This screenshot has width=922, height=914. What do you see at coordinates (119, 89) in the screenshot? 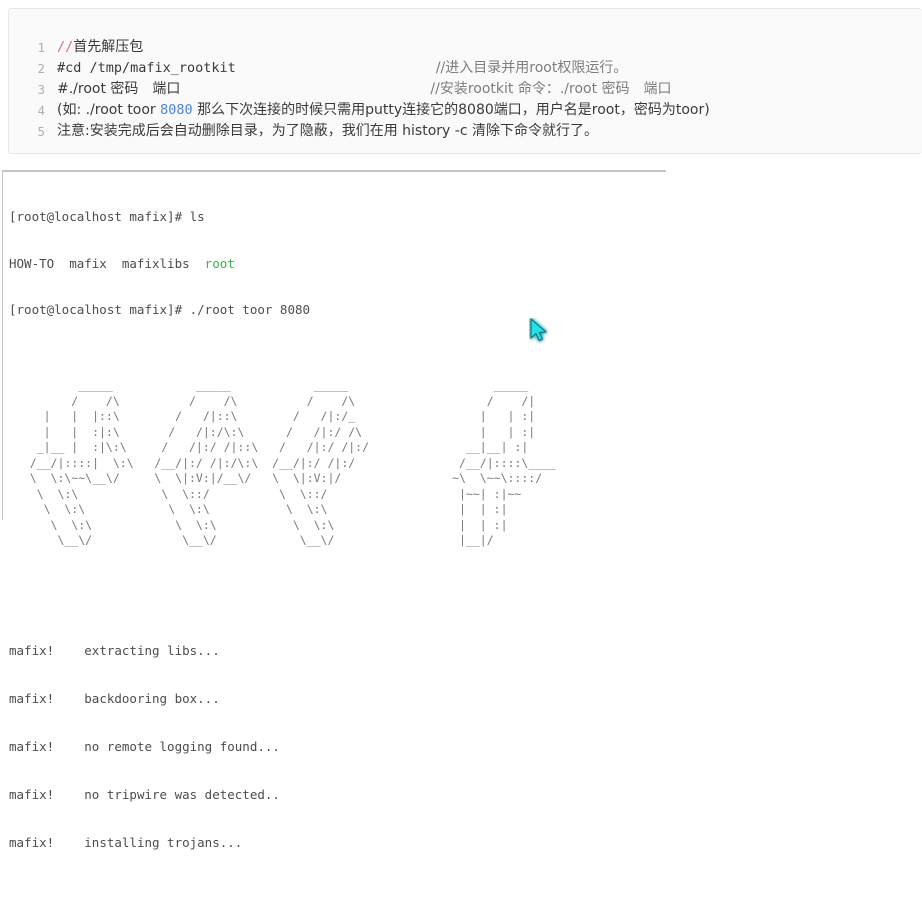
I see `command-text: #./root 密码 端口` at bounding box center [119, 89].